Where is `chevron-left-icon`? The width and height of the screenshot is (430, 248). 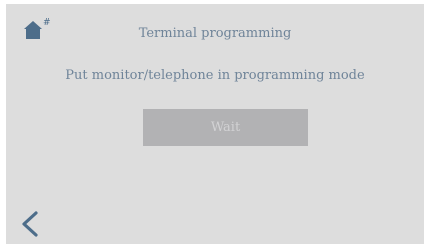 chevron-left-icon is located at coordinates (30, 224).